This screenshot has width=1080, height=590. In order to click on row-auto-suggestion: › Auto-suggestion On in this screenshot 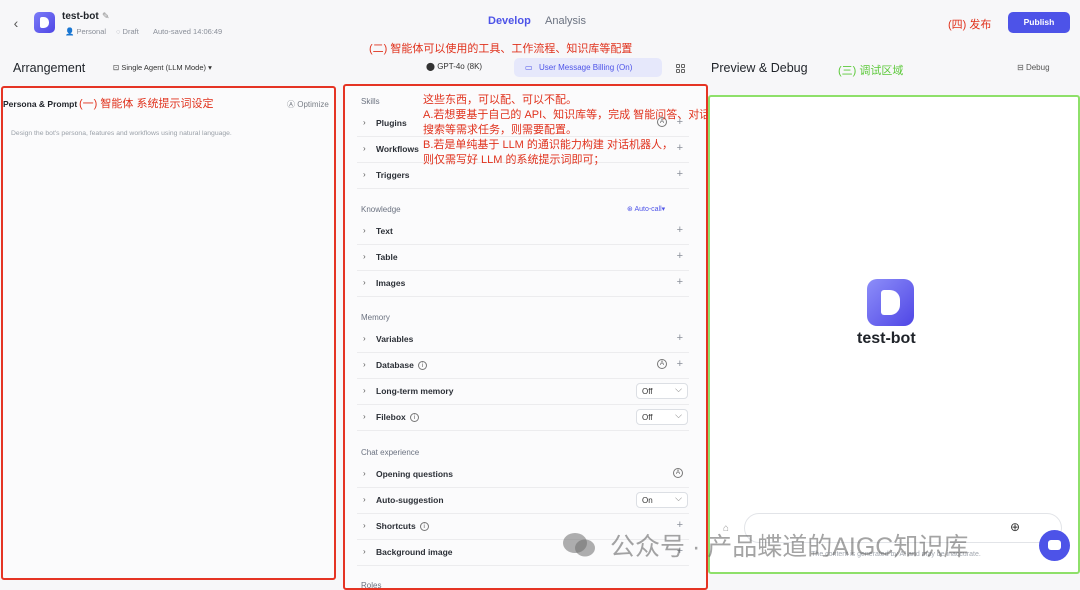, I will do `click(523, 501)`.